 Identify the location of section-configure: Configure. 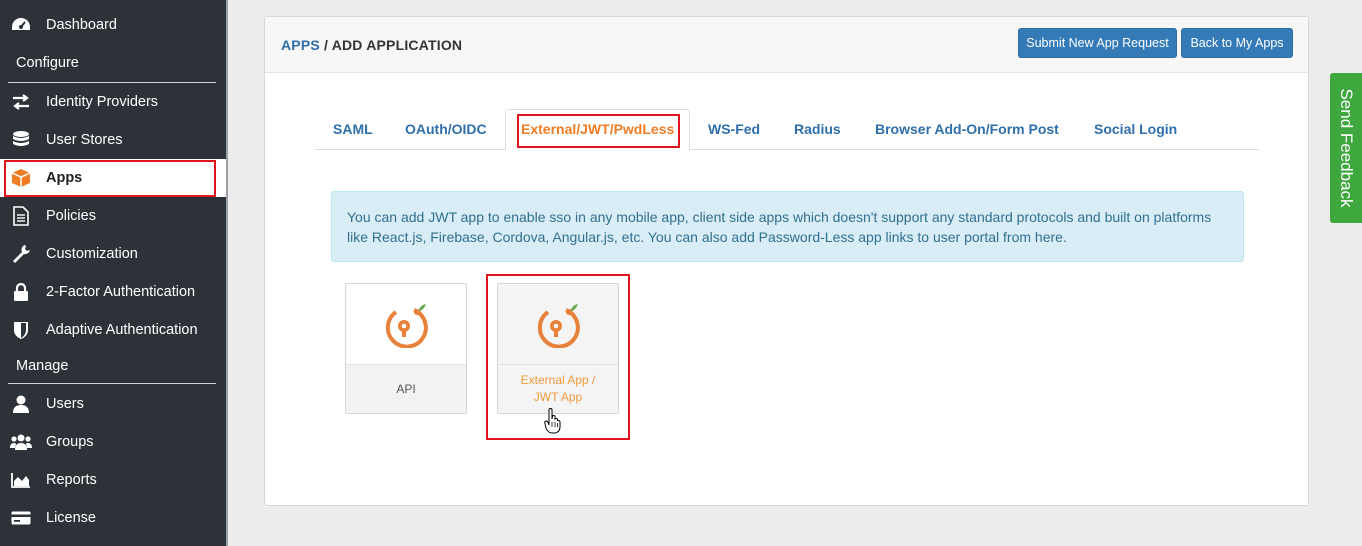
(47, 63).